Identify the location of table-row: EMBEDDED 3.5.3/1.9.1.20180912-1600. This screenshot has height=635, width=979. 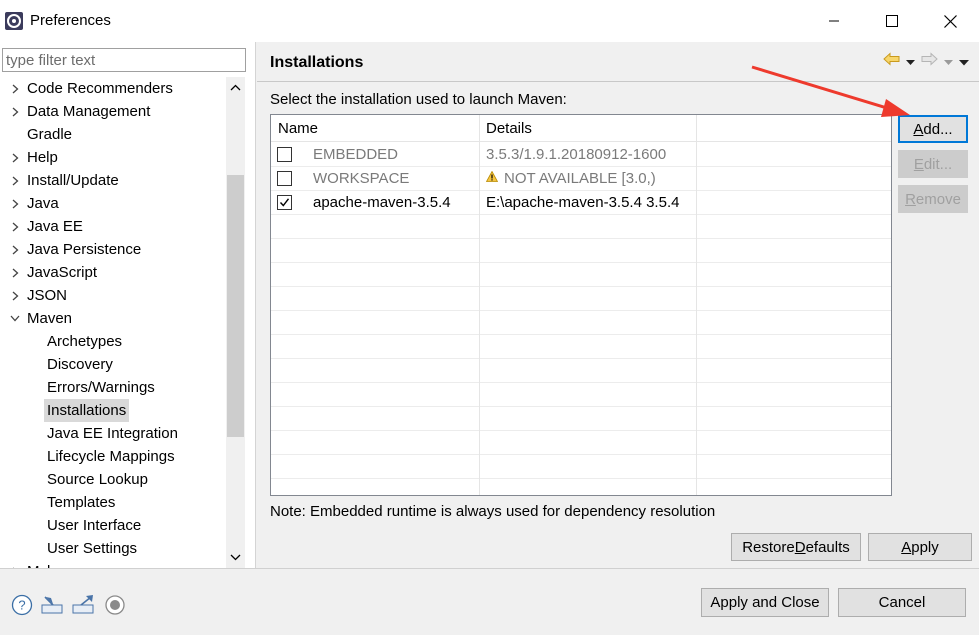
(581, 155).